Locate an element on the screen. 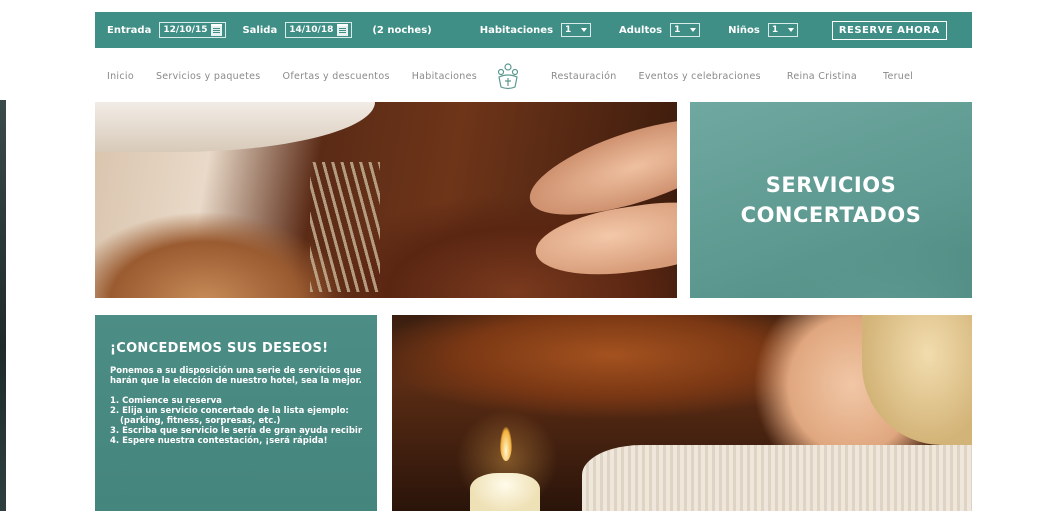  checkin-date-value: 12/10/15 is located at coordinates (185, 30).